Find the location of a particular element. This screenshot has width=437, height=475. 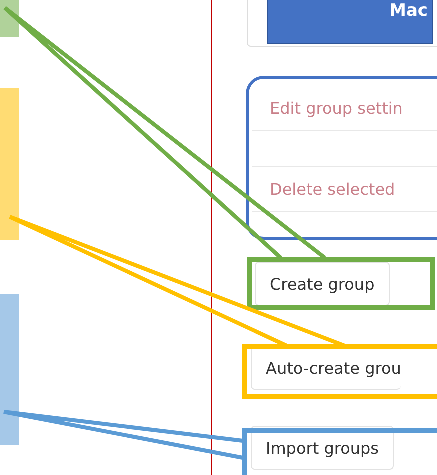

action-button: Create group is located at coordinates (322, 284).